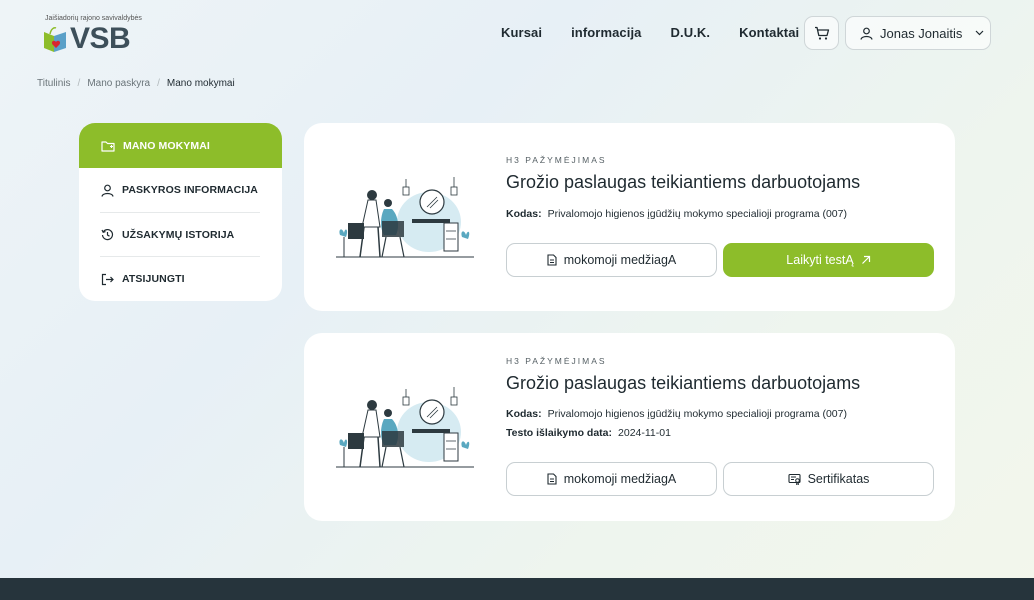 The width and height of the screenshot is (1034, 600). I want to click on nav-kontaktai: Kontaktai, so click(769, 32).